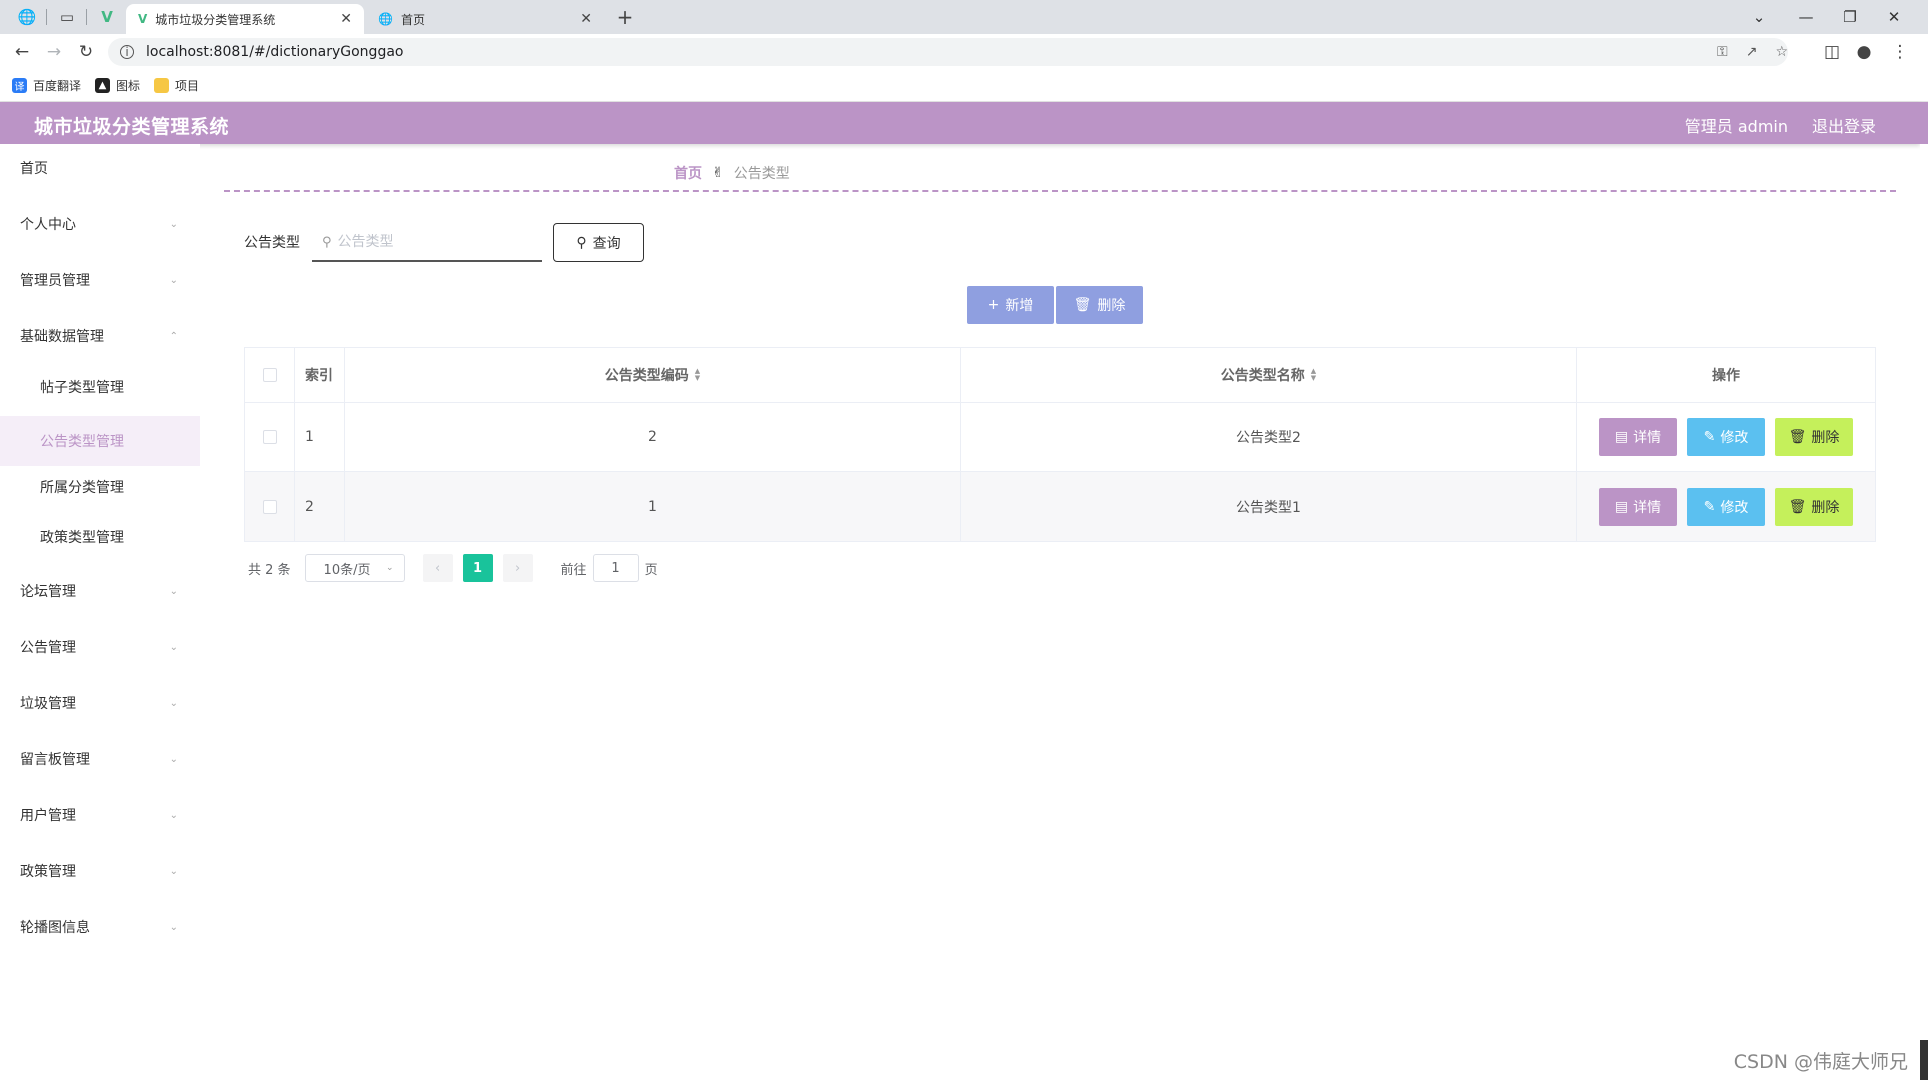 The width and height of the screenshot is (1928, 1080). I want to click on header-code: 公告类型编码 ▲ ▼, so click(653, 375).